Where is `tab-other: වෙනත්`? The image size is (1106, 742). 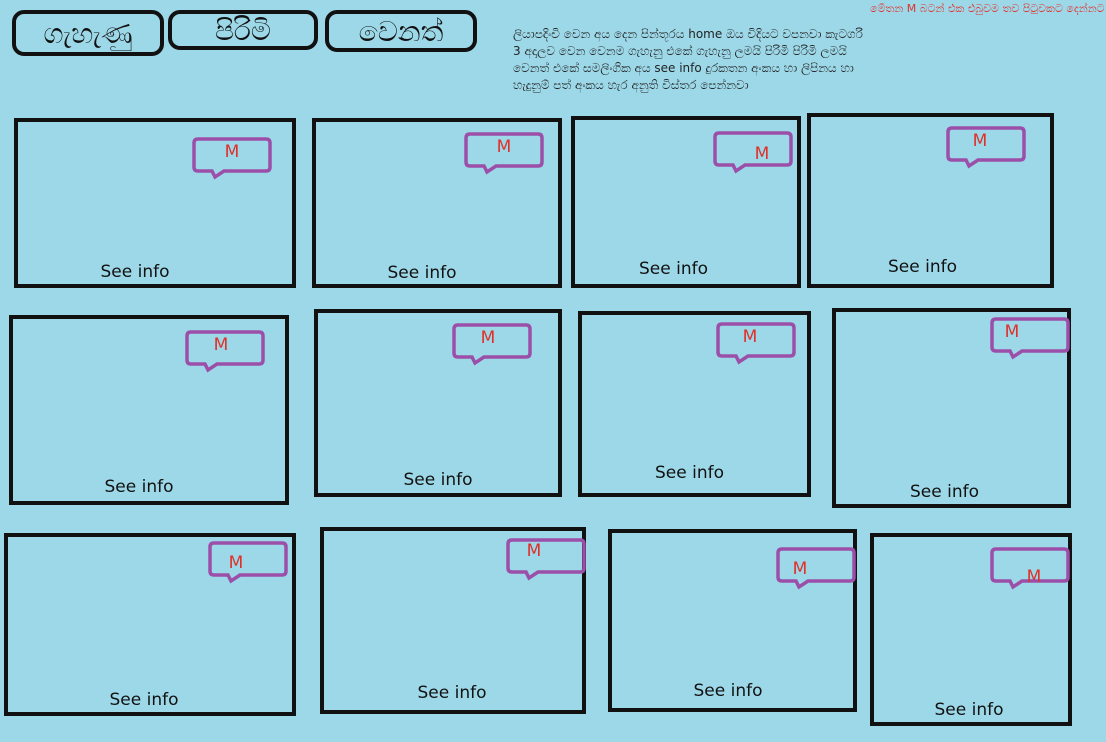
tab-other: වෙනත් is located at coordinates (401, 31).